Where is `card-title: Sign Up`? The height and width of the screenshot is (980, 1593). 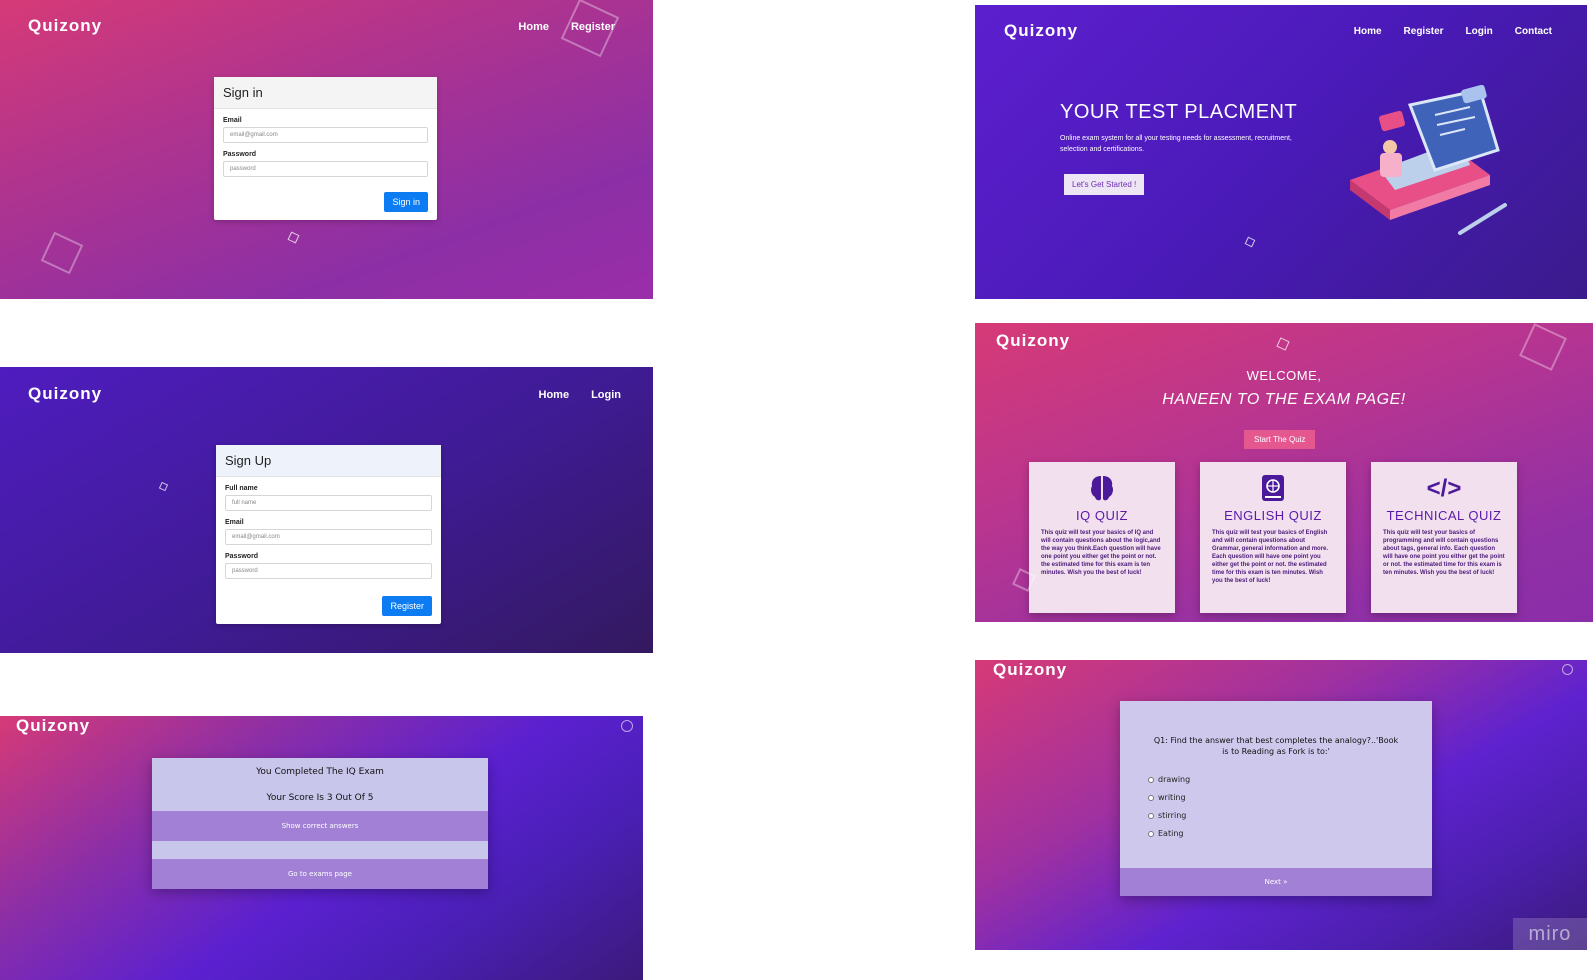
card-title: Sign Up is located at coordinates (328, 461).